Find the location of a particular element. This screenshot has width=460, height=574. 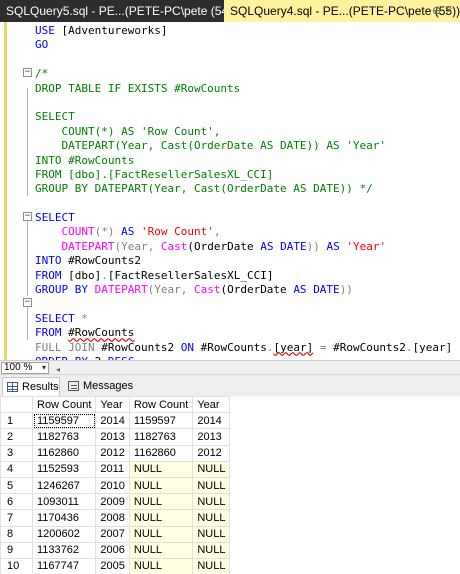

scroll-left-icon: ◂ is located at coordinates (58, 369).